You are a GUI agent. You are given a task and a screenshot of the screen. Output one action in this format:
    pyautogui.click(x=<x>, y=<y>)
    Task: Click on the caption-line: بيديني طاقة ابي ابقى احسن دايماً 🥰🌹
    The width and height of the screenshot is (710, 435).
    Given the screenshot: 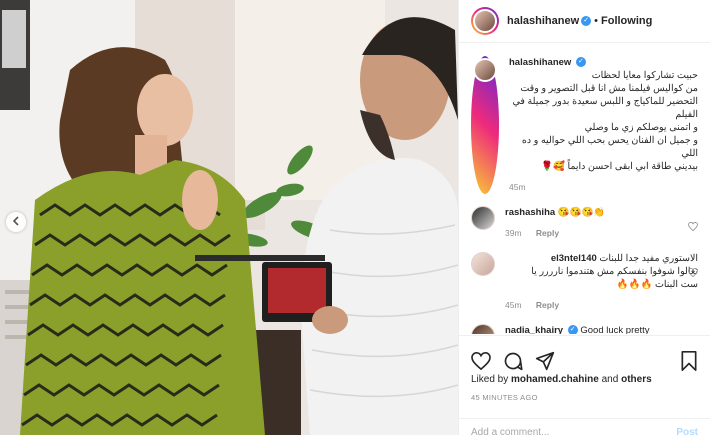 What is the action you would take?
    pyautogui.click(x=619, y=166)
    